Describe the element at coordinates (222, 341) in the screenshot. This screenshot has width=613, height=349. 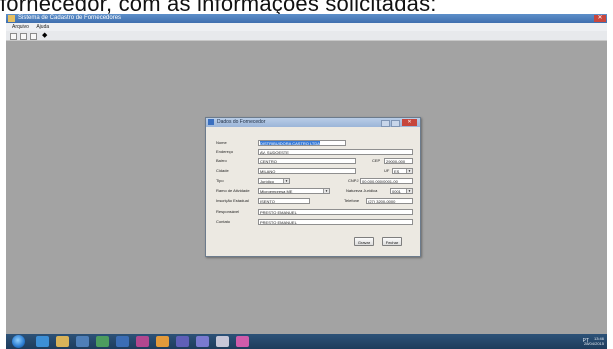
I see `window-icon` at that location.